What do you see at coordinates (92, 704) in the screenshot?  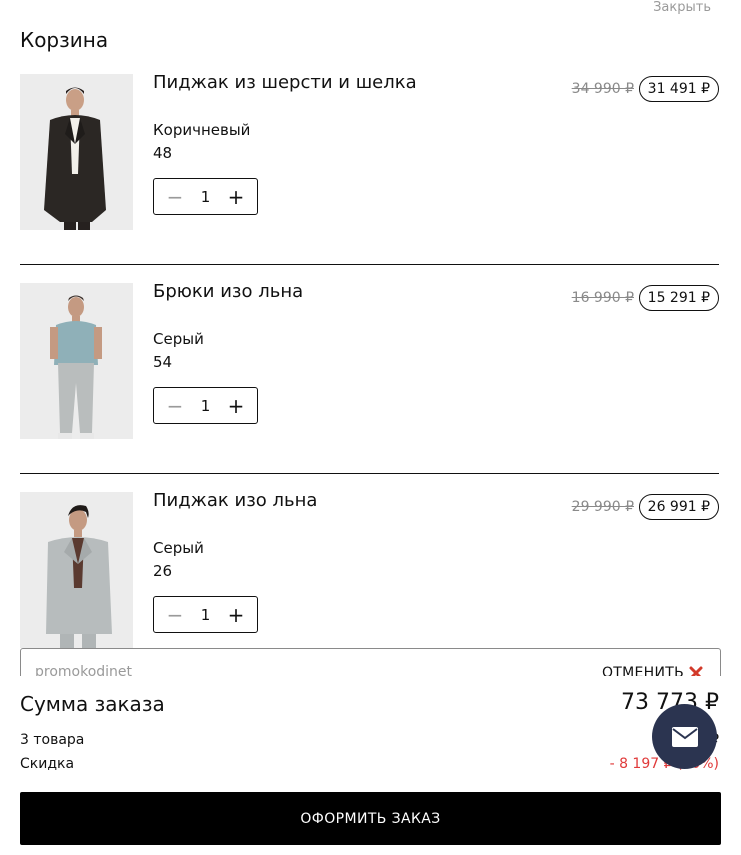 I see `order-total-label: Сумма заказа` at bounding box center [92, 704].